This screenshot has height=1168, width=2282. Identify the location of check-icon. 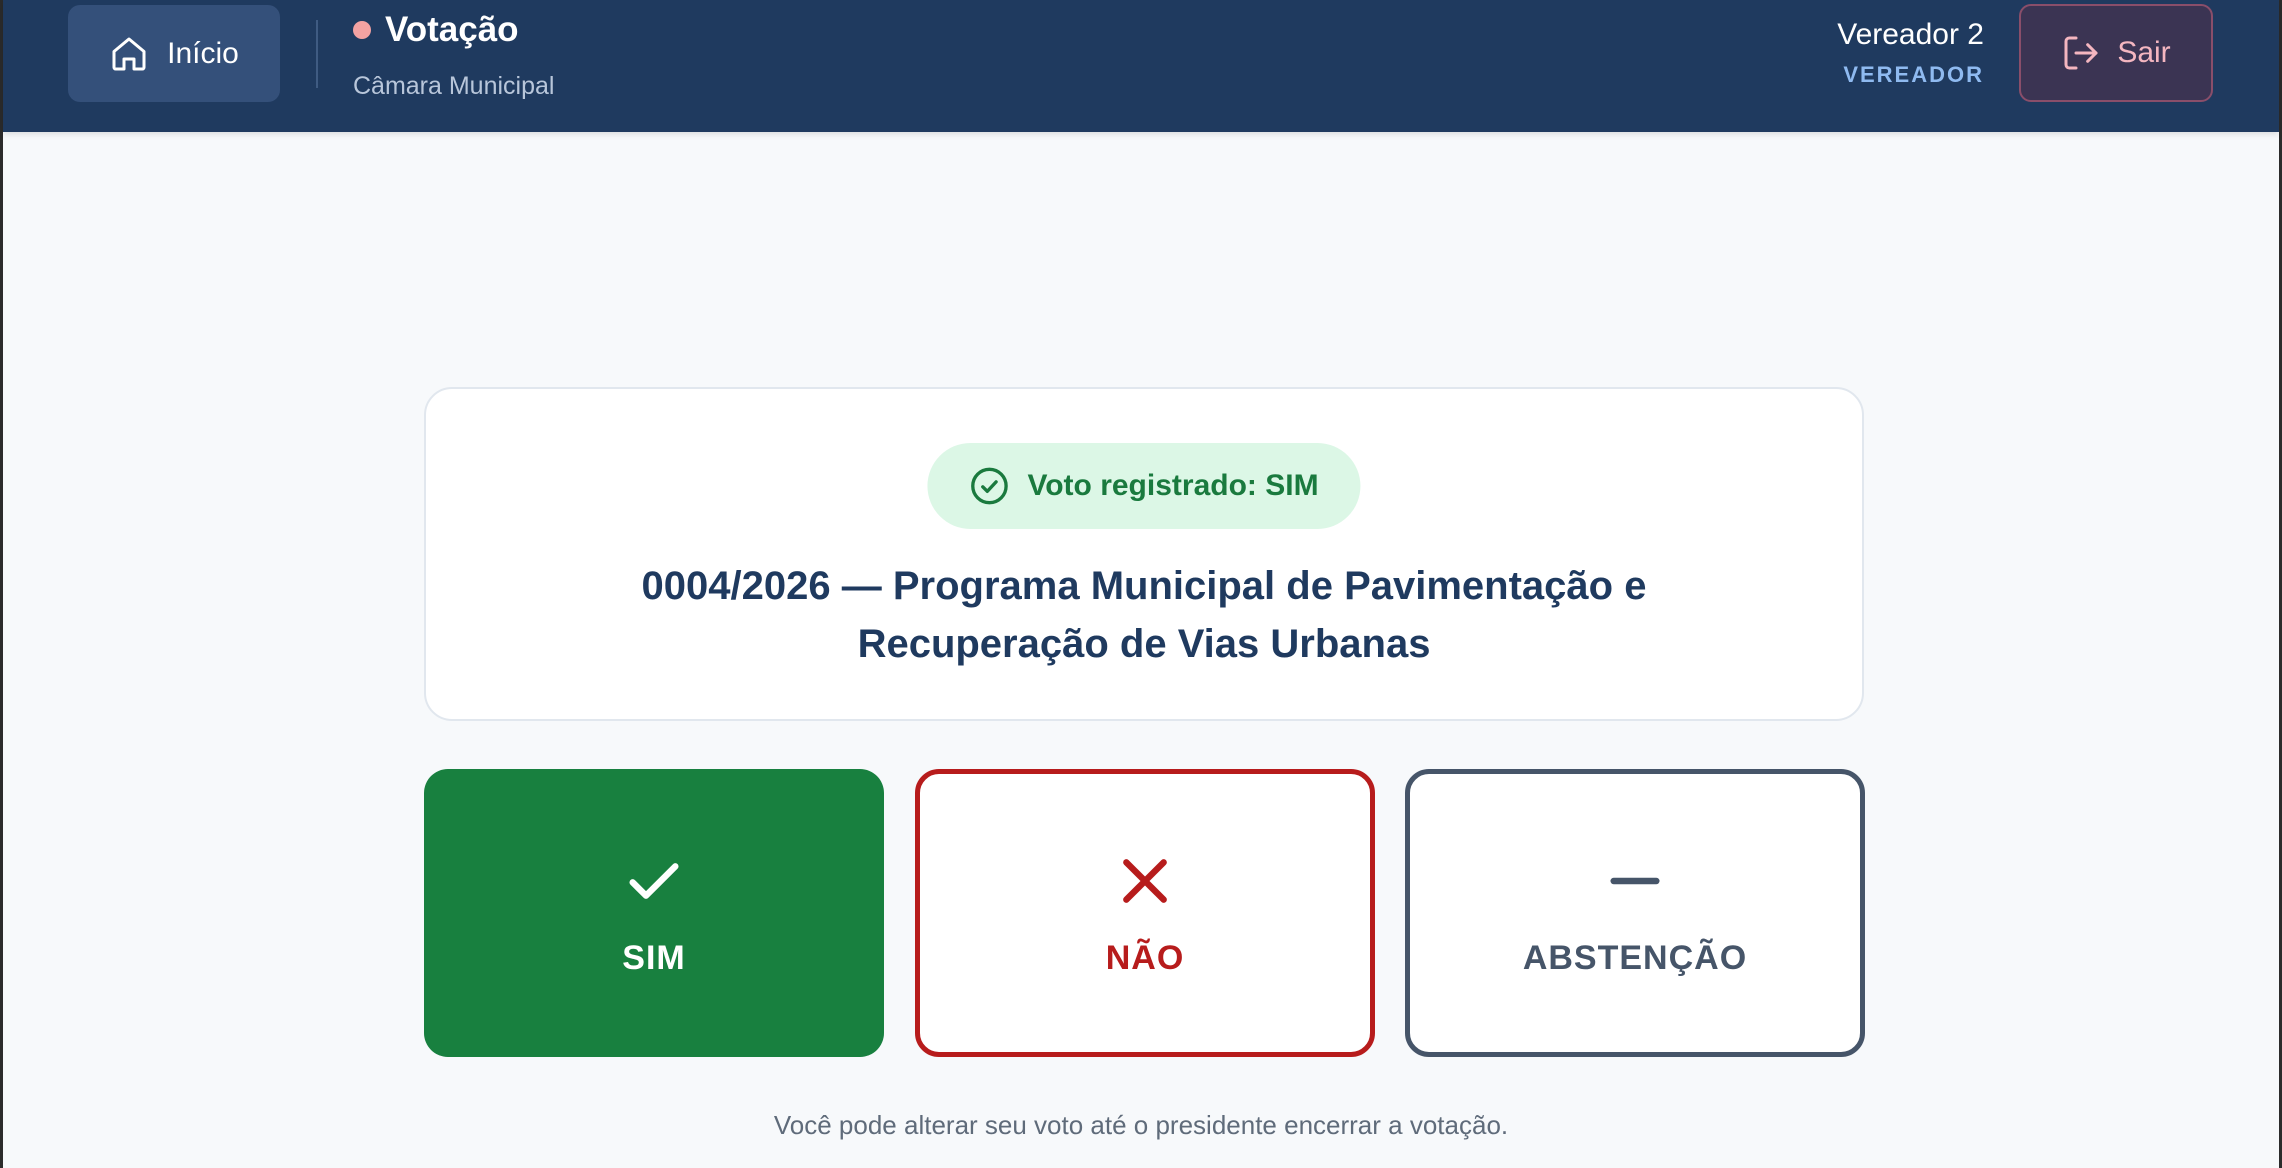
(654, 881).